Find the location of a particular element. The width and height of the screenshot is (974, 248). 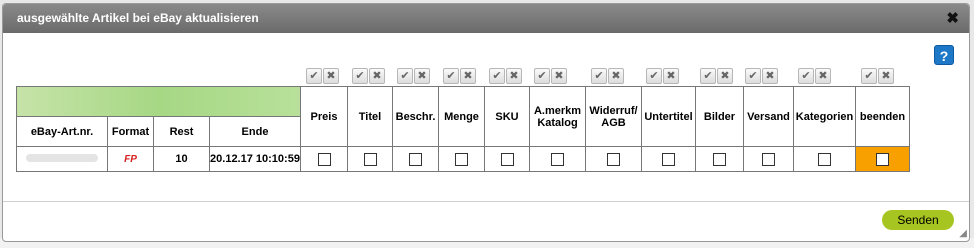

cell-beschr is located at coordinates (415, 159).